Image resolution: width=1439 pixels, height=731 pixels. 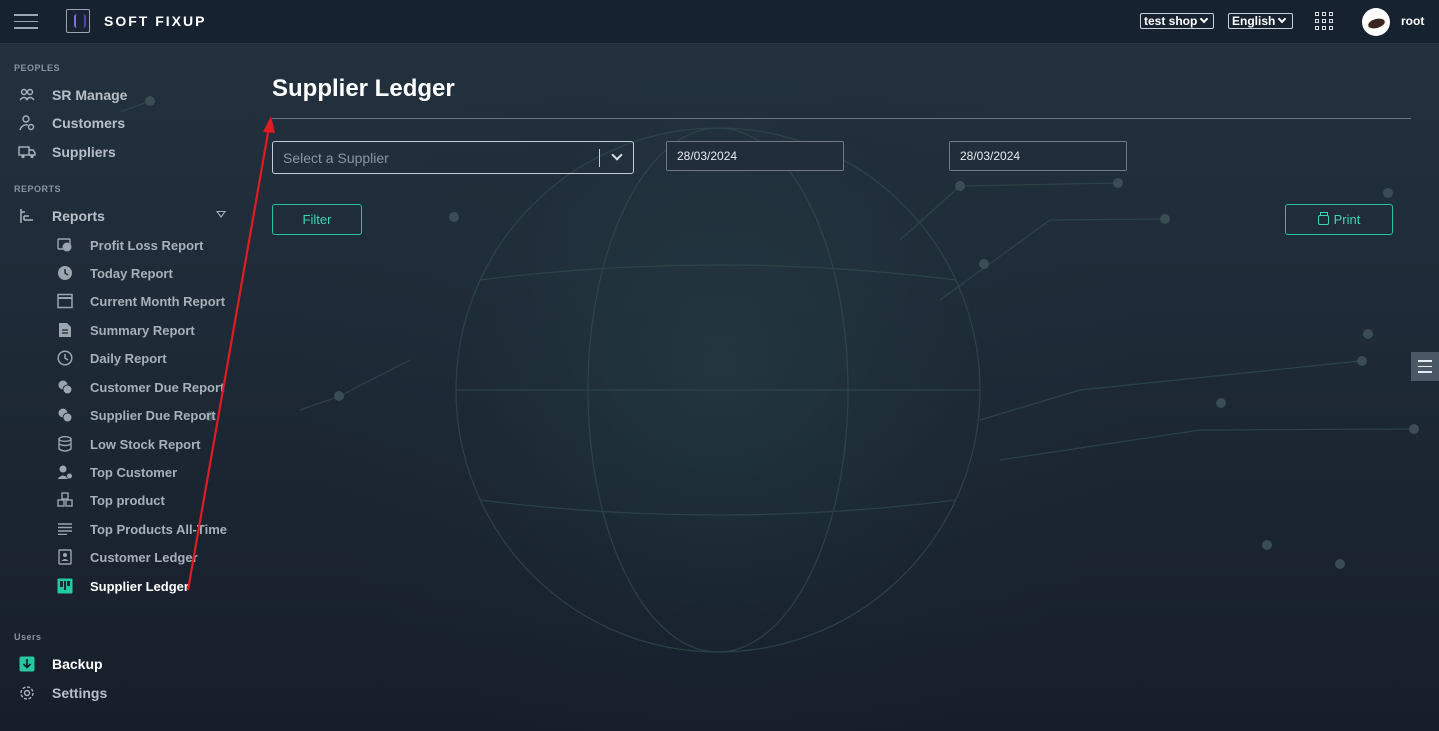 I want to click on sidebar-item-label: Top Customer, so click(x=134, y=472).